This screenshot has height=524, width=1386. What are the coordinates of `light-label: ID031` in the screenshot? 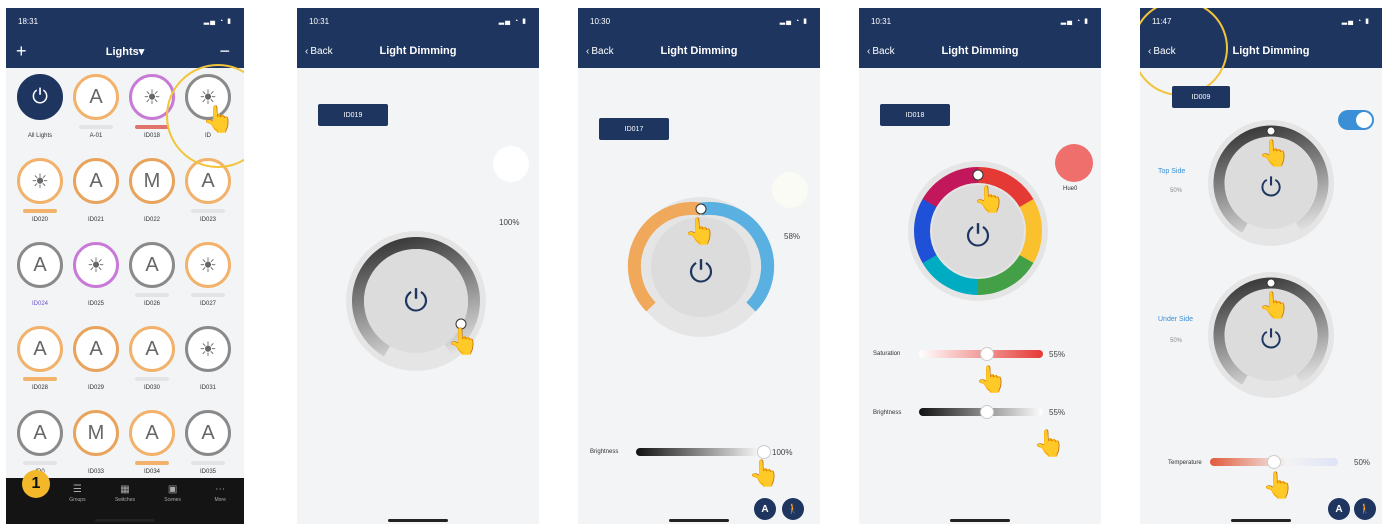 It's located at (207, 388).